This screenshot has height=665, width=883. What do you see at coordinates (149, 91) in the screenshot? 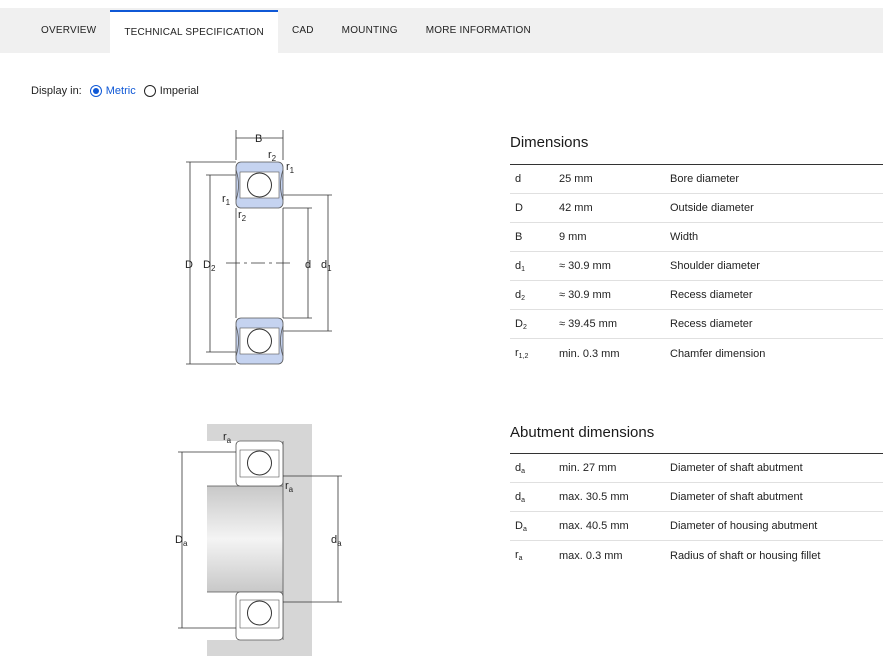
I see `imperial-radio` at bounding box center [149, 91].